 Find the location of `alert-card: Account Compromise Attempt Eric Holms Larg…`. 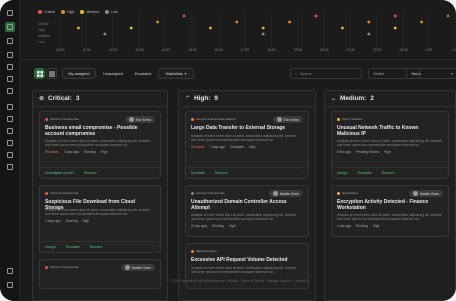

alert-card: Account Compromise Attempt Eric Holms Larg… is located at coordinates (247, 145).